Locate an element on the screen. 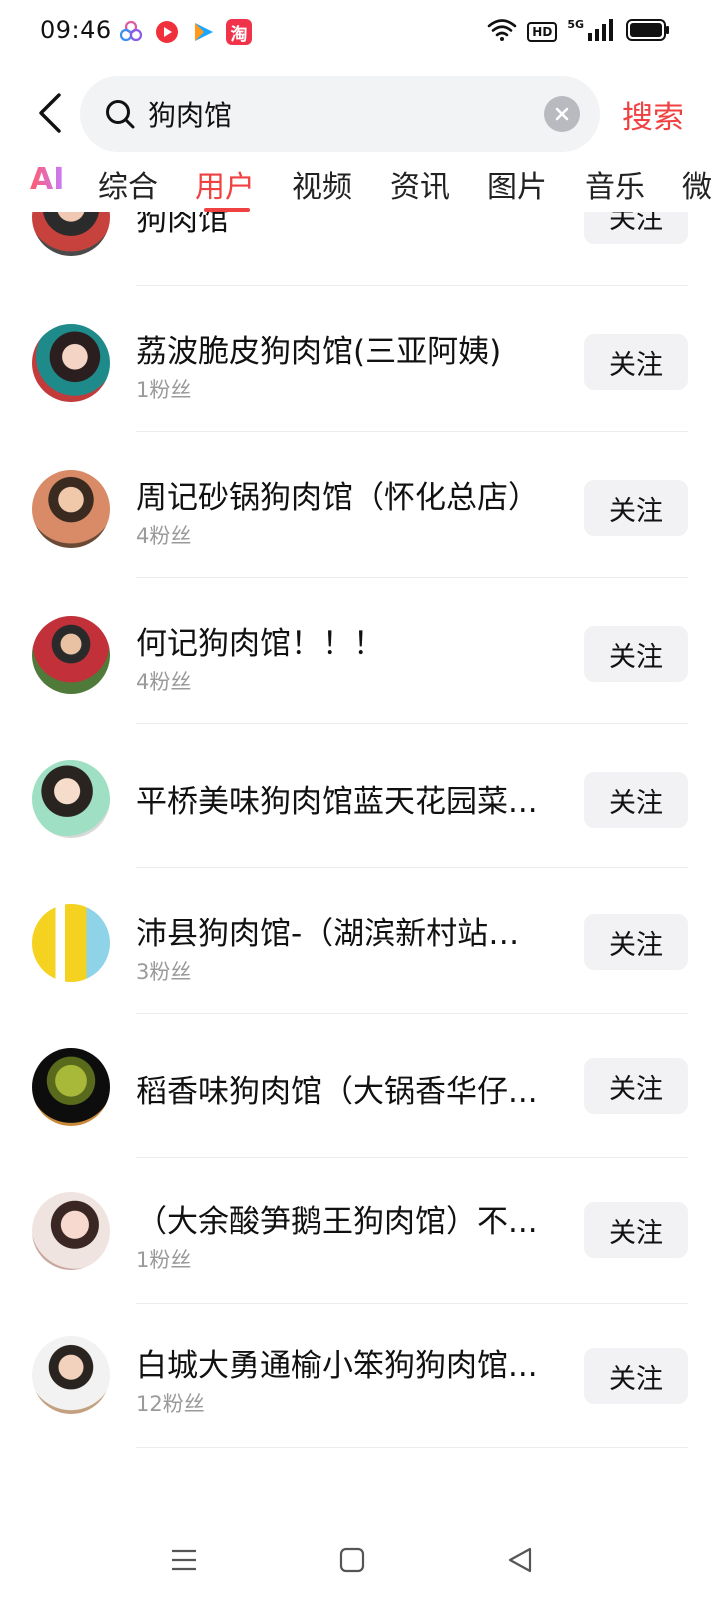  square-home-icon is located at coordinates (352, 1560).